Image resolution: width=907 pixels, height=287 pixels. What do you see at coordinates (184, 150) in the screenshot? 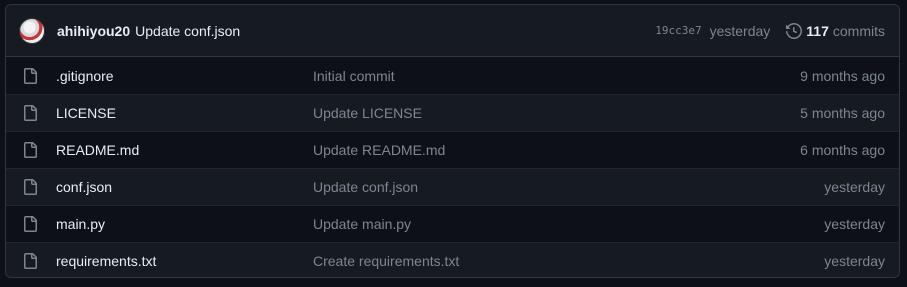
I see `file-name-link: README.md` at bounding box center [184, 150].